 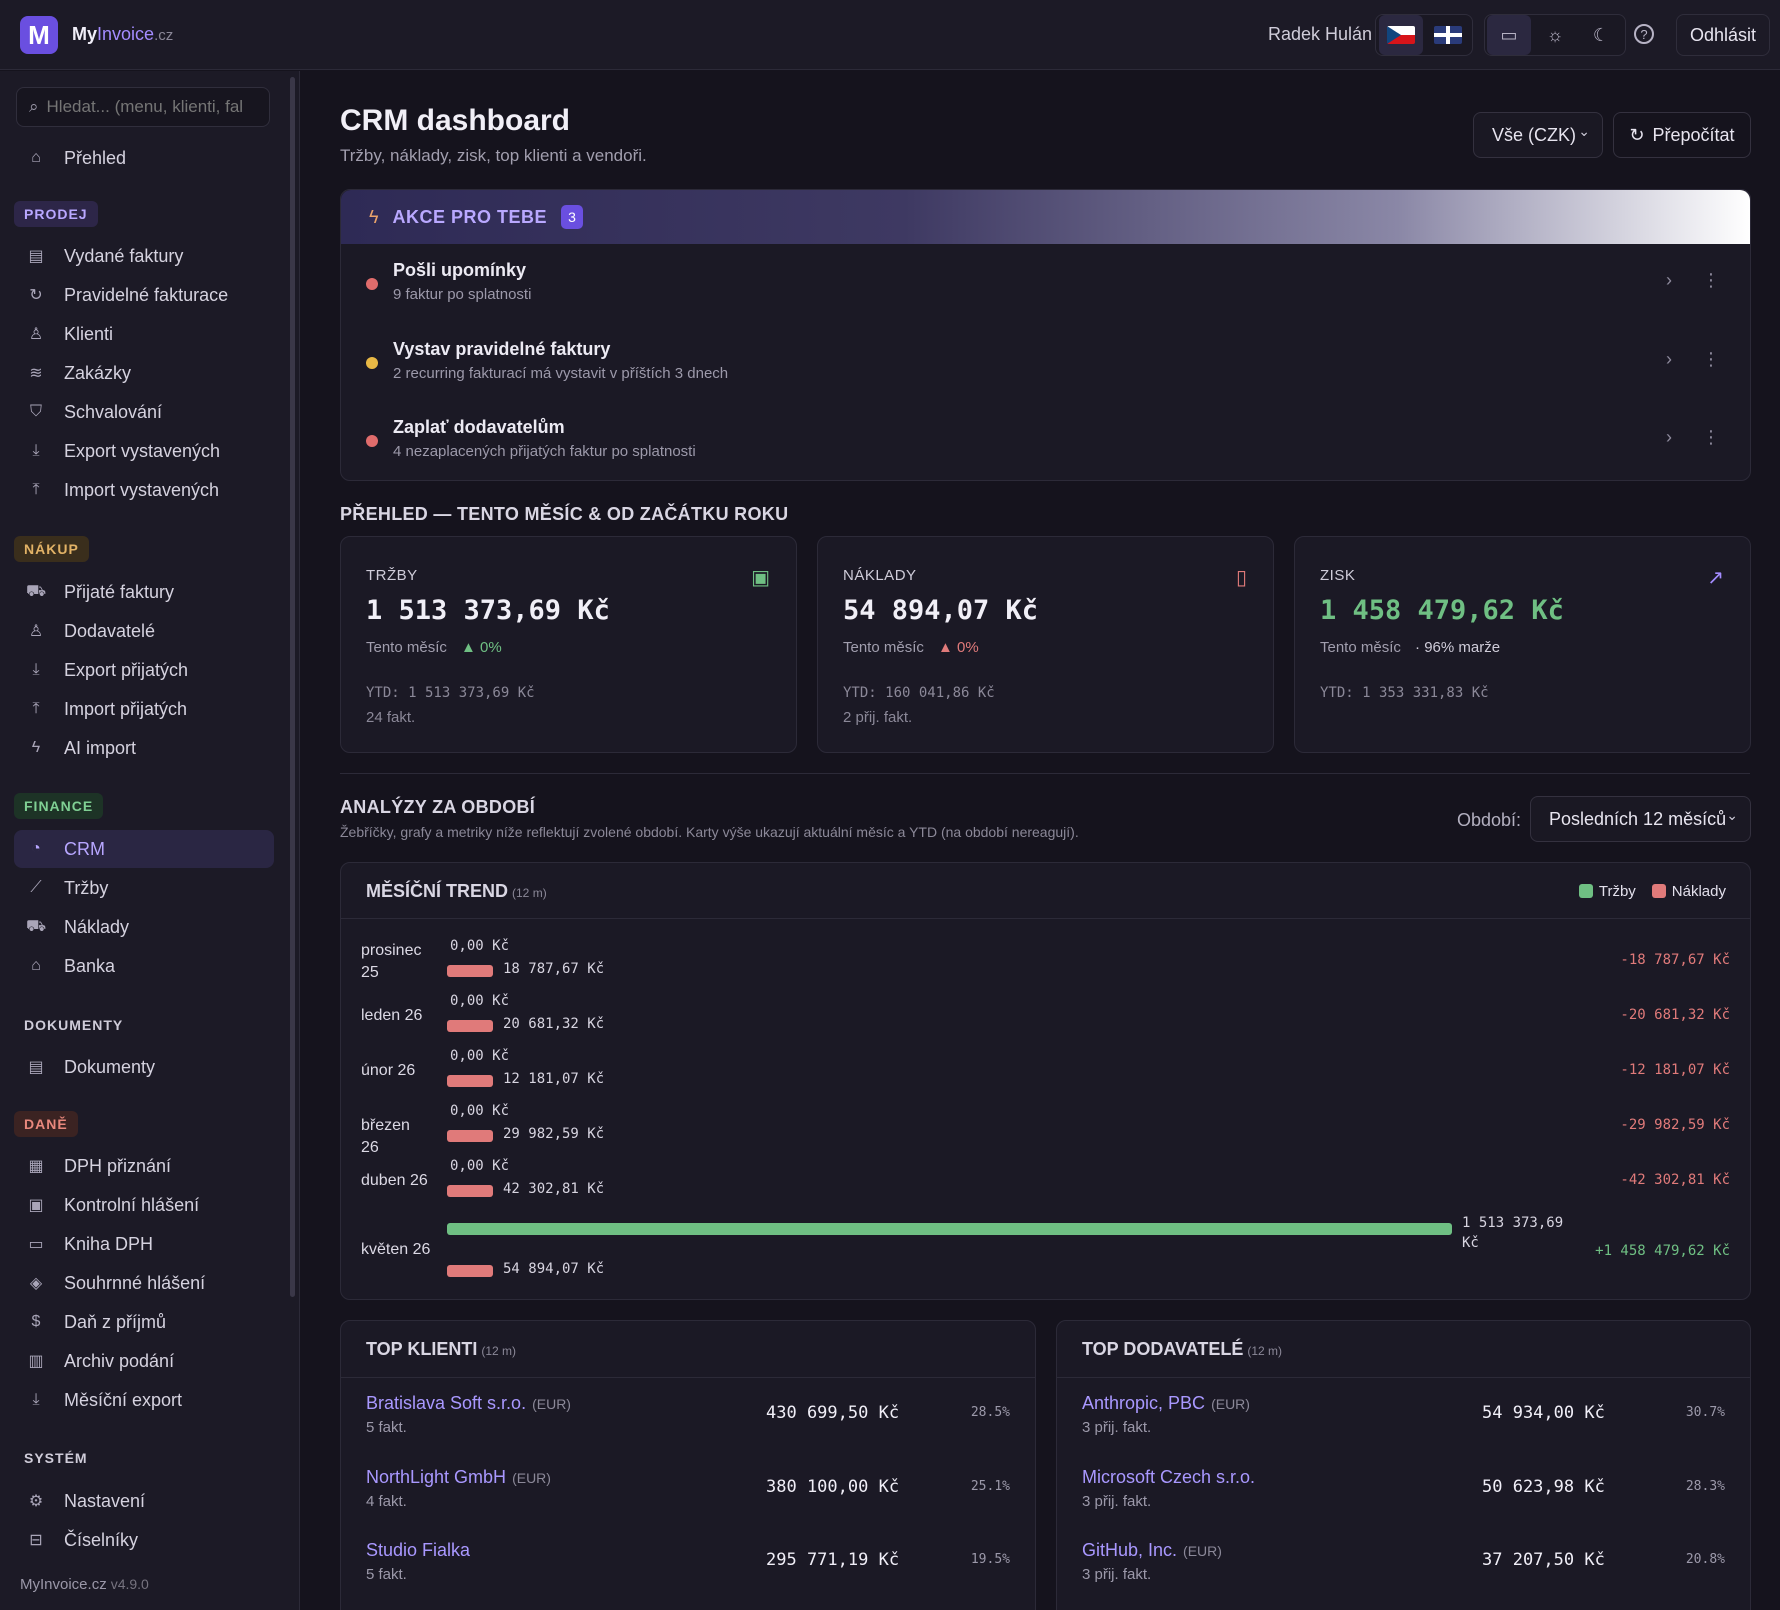 What do you see at coordinates (1171, 1477) in the screenshot?
I see `vendor-name: Microsoft Czech s.r.o.` at bounding box center [1171, 1477].